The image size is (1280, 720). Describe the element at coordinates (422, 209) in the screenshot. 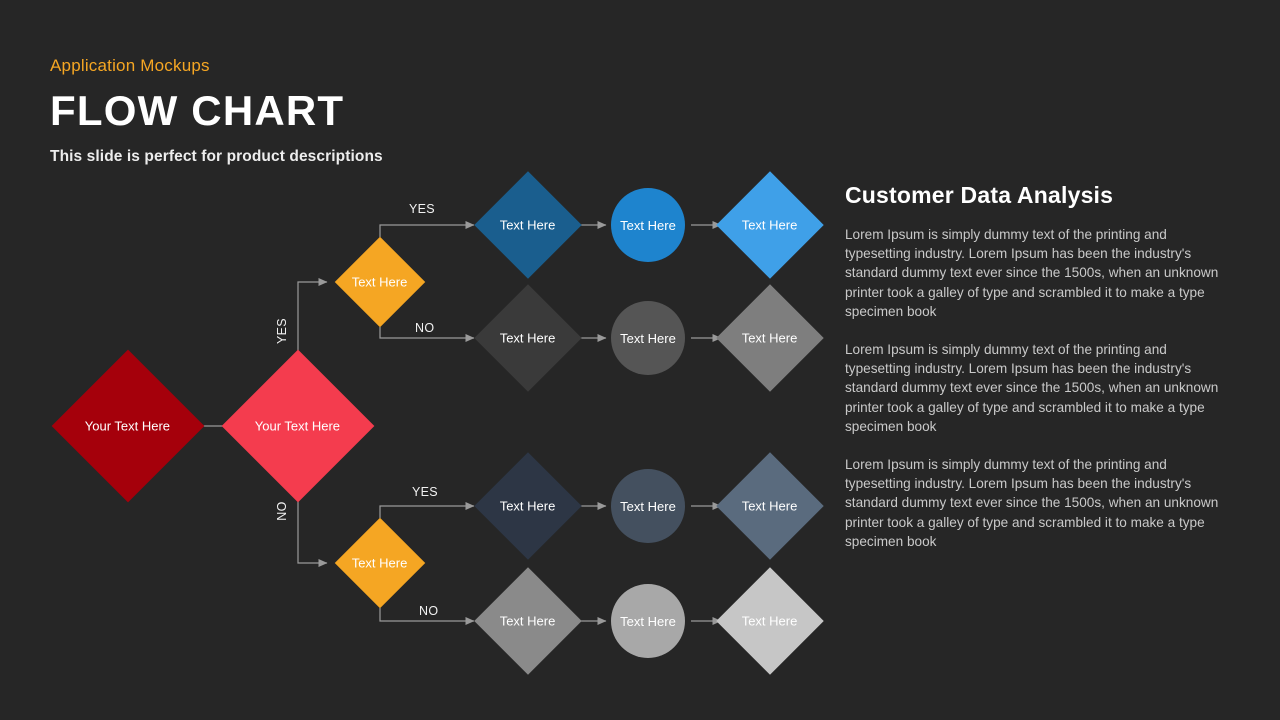

I see `edge-label-top-yes: YES` at that location.